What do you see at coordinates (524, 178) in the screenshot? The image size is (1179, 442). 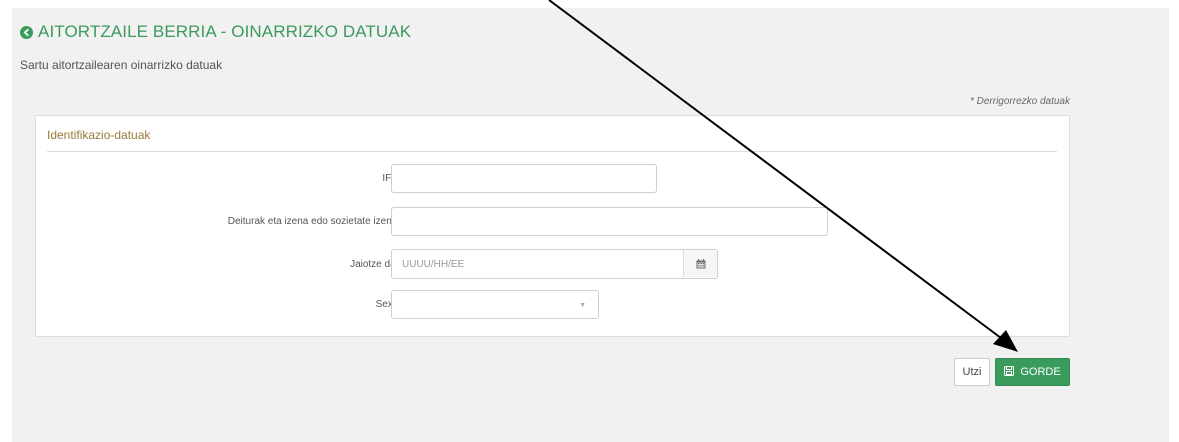 I see `ifz-input` at bounding box center [524, 178].